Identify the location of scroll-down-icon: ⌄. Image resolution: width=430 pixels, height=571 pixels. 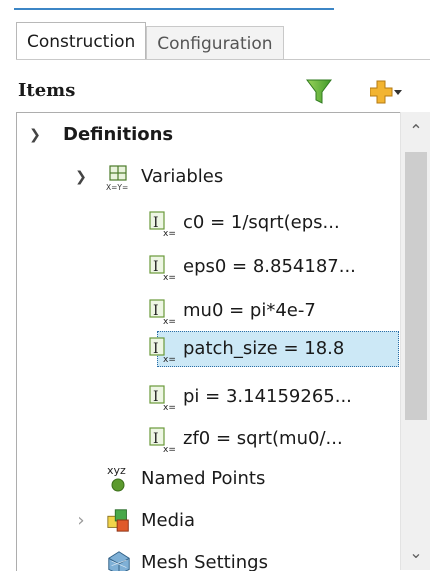
(415, 553).